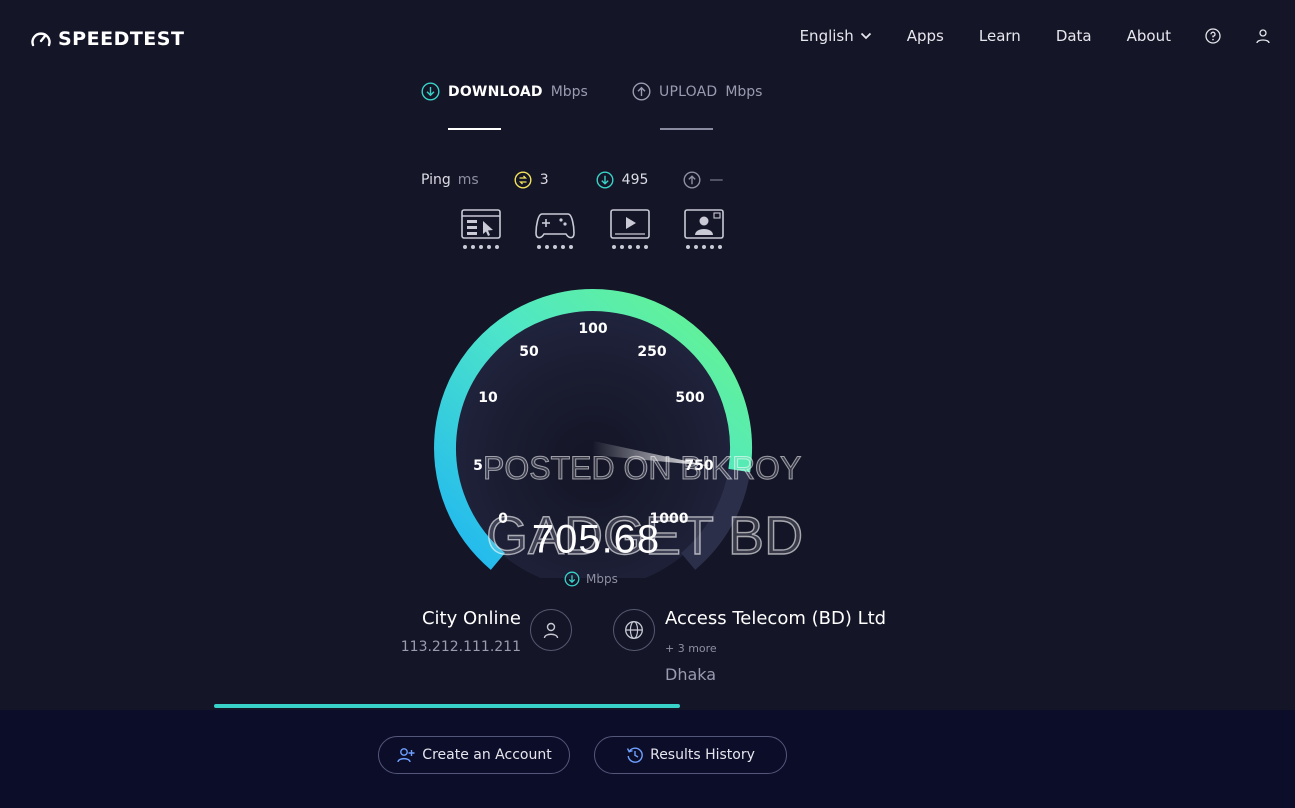 The height and width of the screenshot is (808, 1295). I want to click on speed-unit: Mbps, so click(591, 579).